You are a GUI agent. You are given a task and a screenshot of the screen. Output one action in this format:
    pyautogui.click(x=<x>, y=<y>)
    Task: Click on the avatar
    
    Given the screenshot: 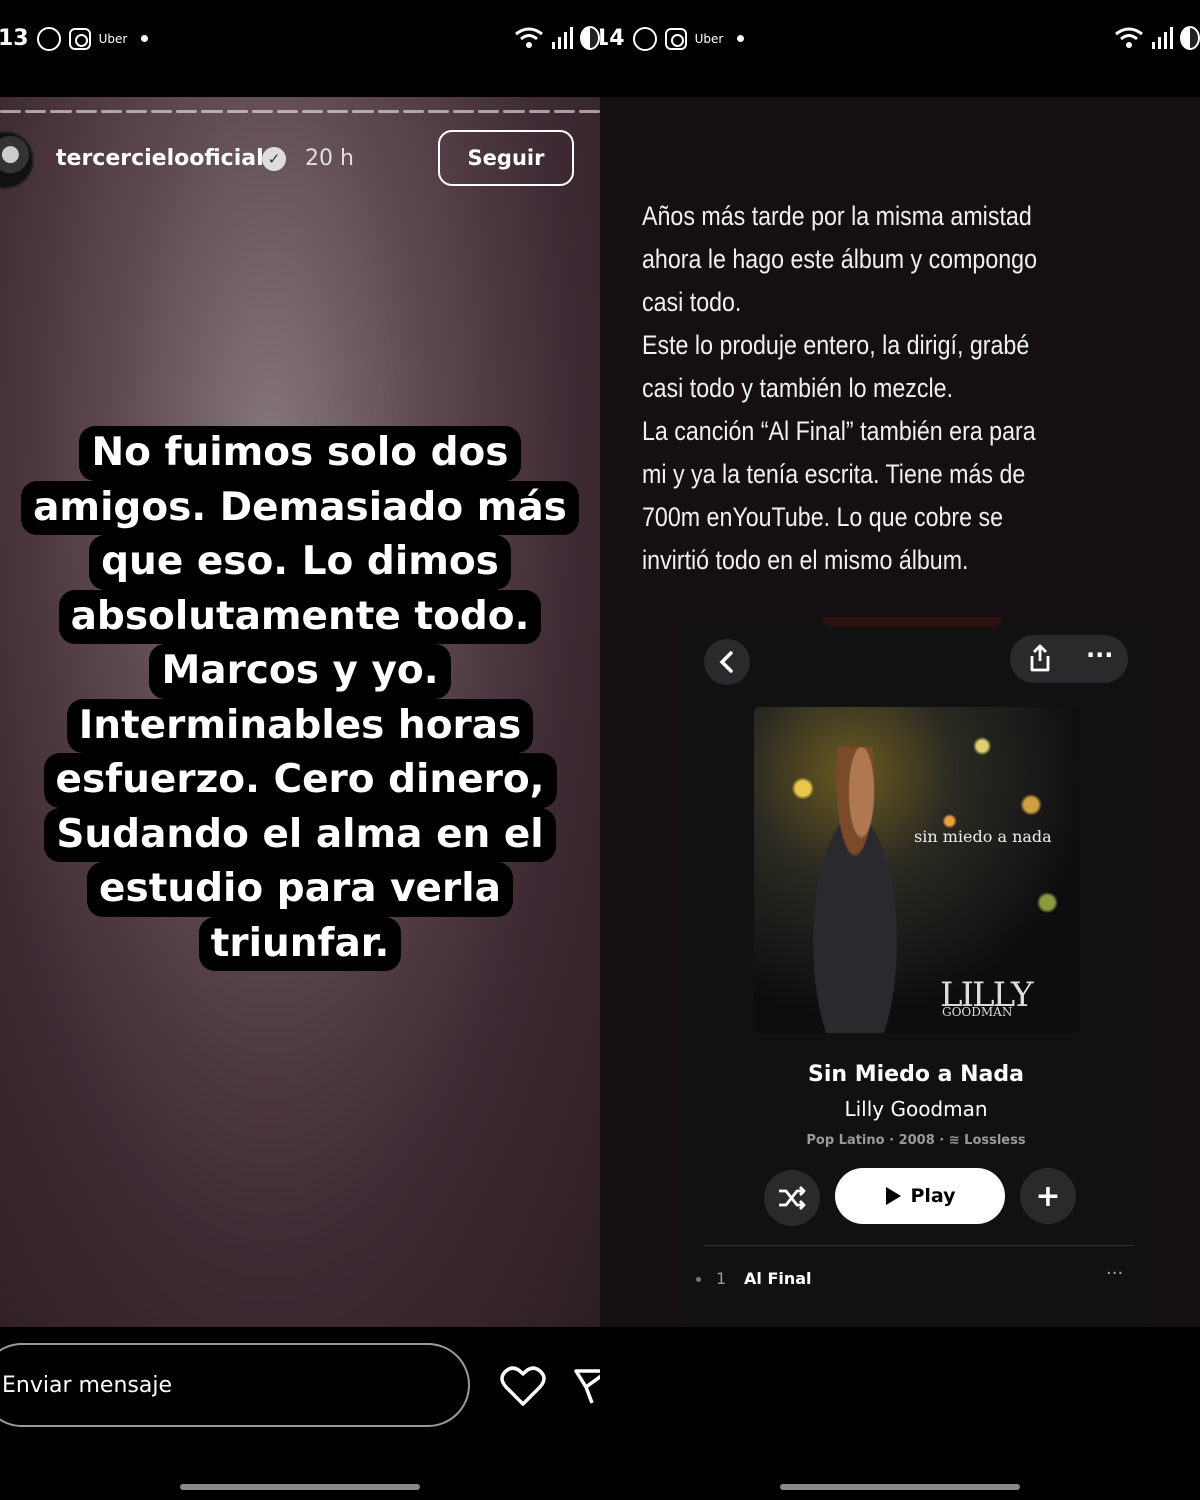 What is the action you would take?
    pyautogui.click(x=17, y=160)
    